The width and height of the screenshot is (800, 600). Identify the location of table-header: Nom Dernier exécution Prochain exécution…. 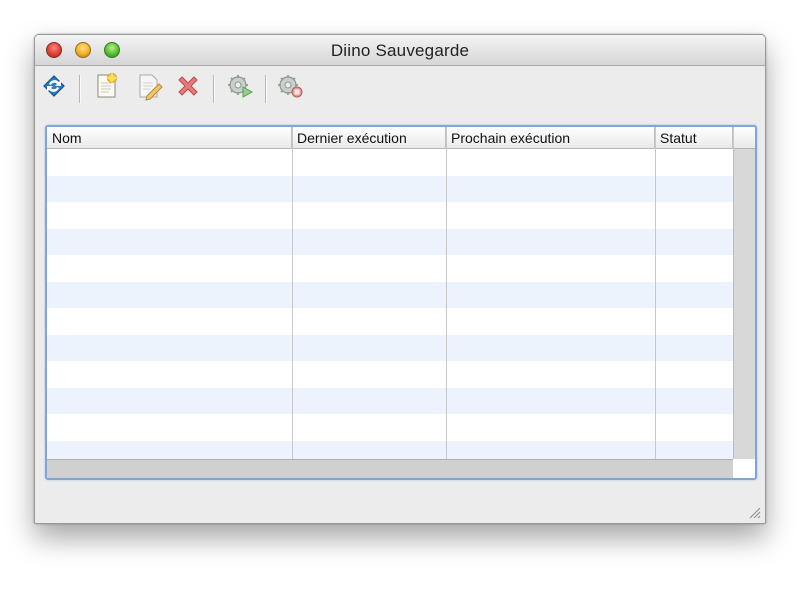
(401, 138).